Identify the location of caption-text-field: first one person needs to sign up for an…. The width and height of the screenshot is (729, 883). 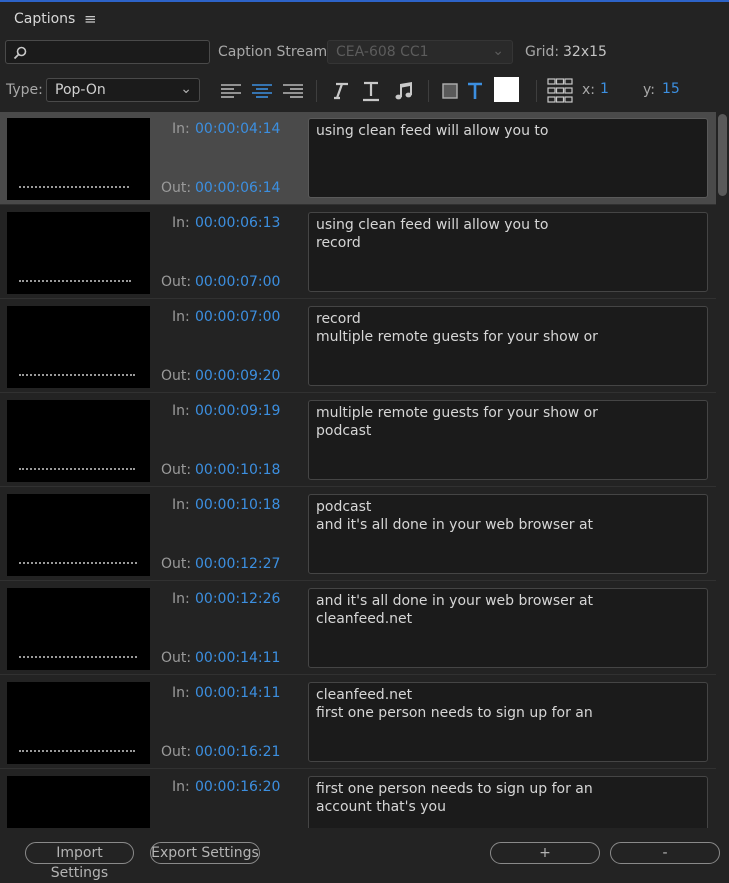
(508, 802).